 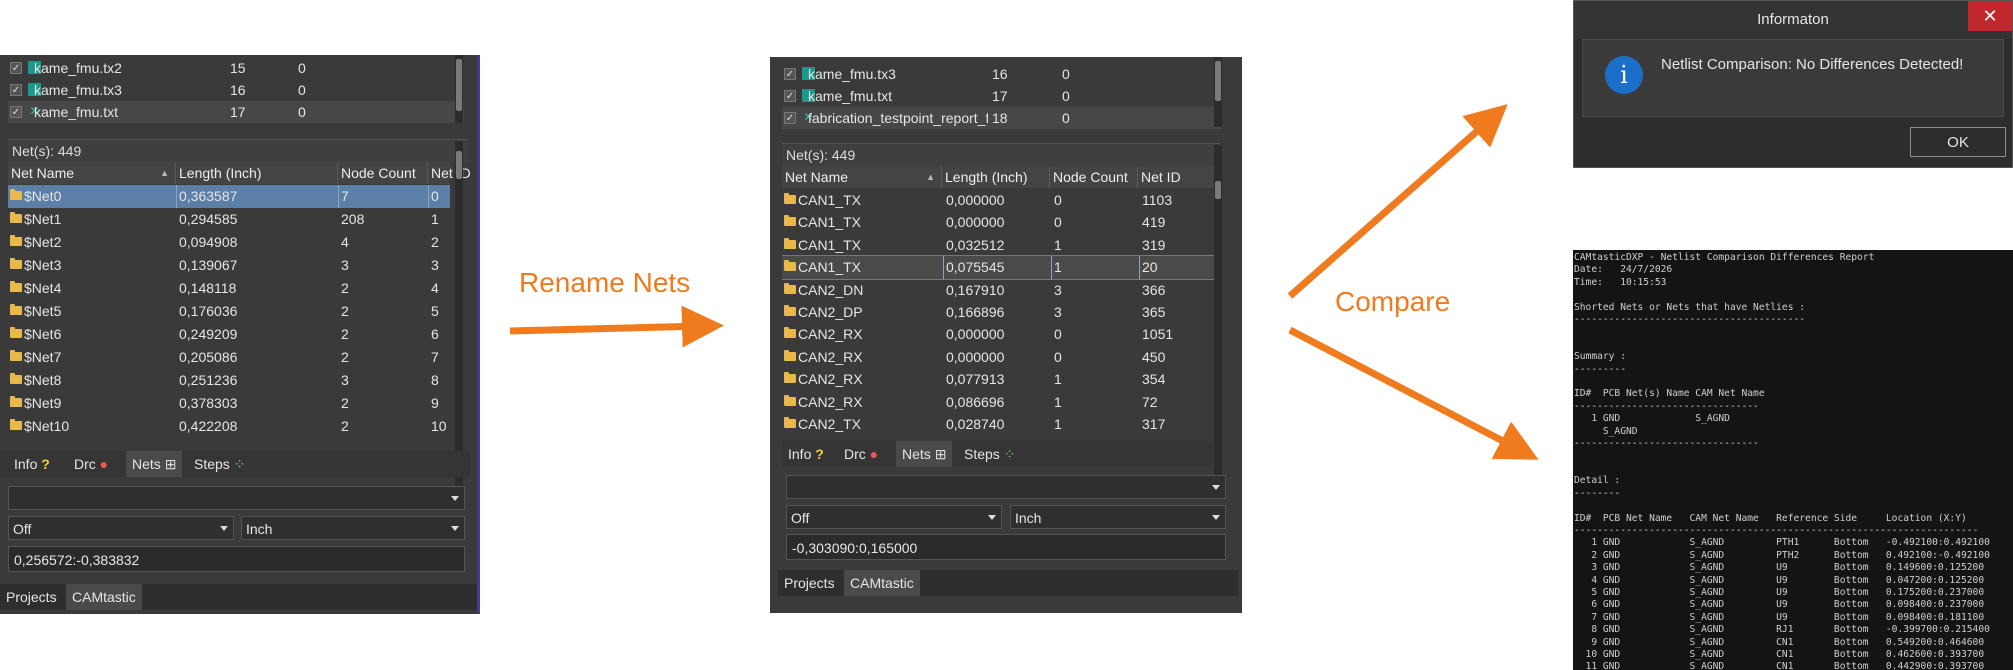 I want to click on compare-arrow-down, so click(x=1413, y=393).